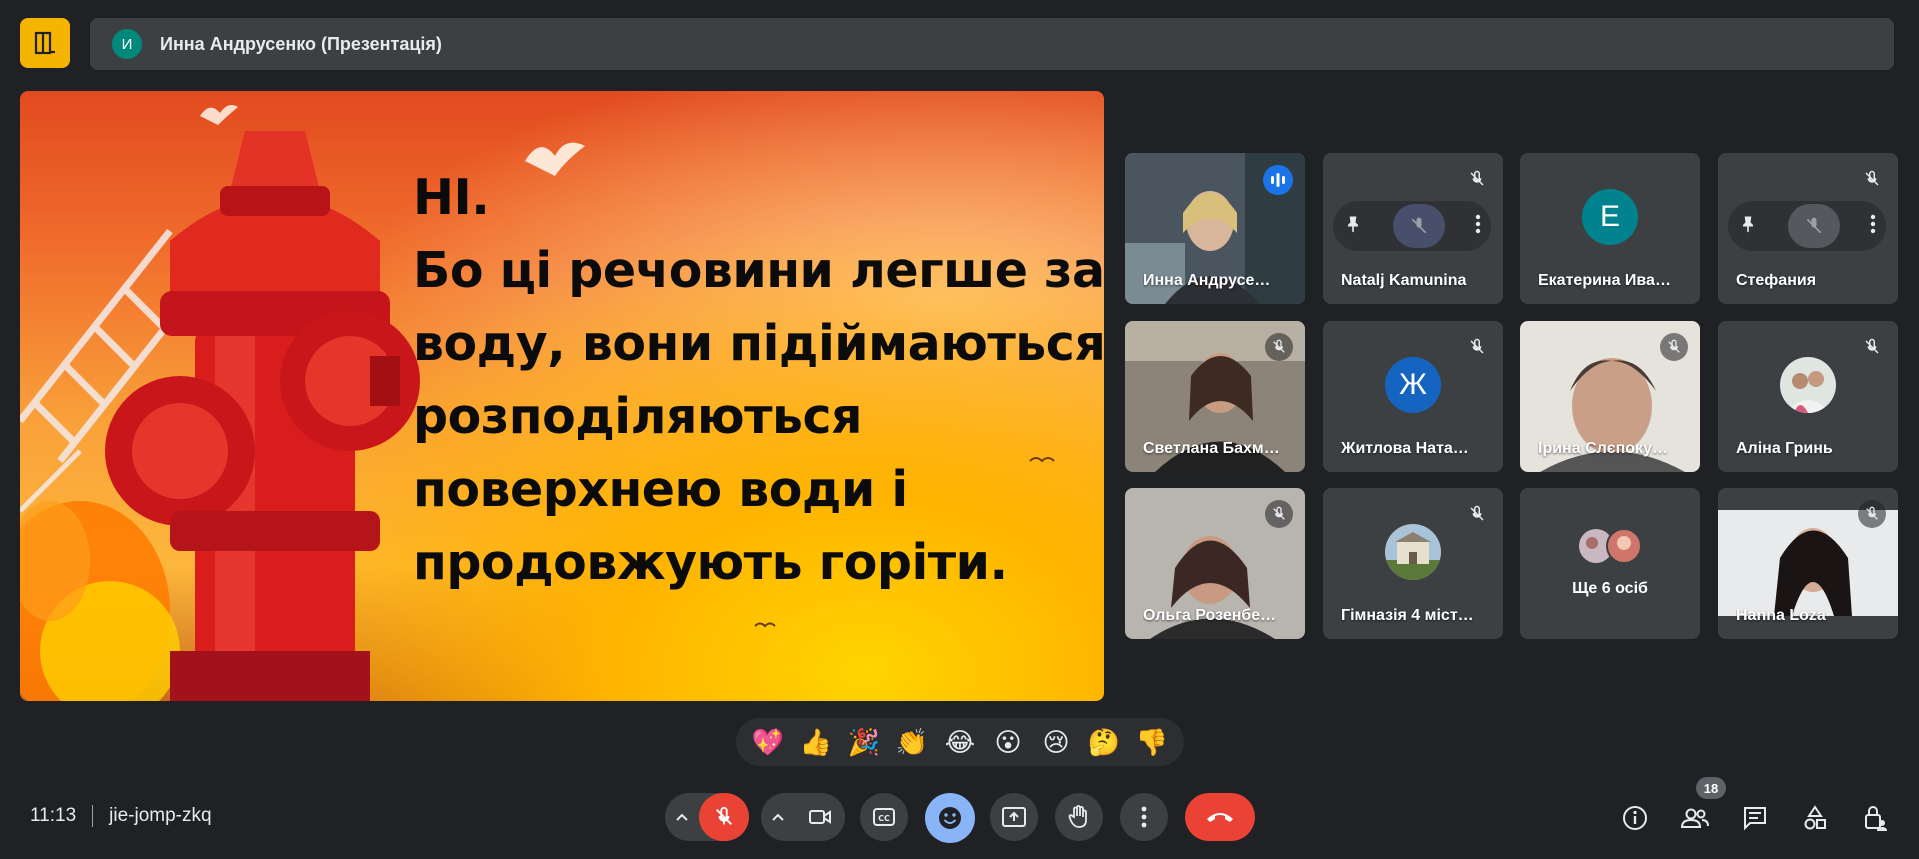  What do you see at coordinates (778, 817) in the screenshot?
I see `video-options-chevron-icon` at bounding box center [778, 817].